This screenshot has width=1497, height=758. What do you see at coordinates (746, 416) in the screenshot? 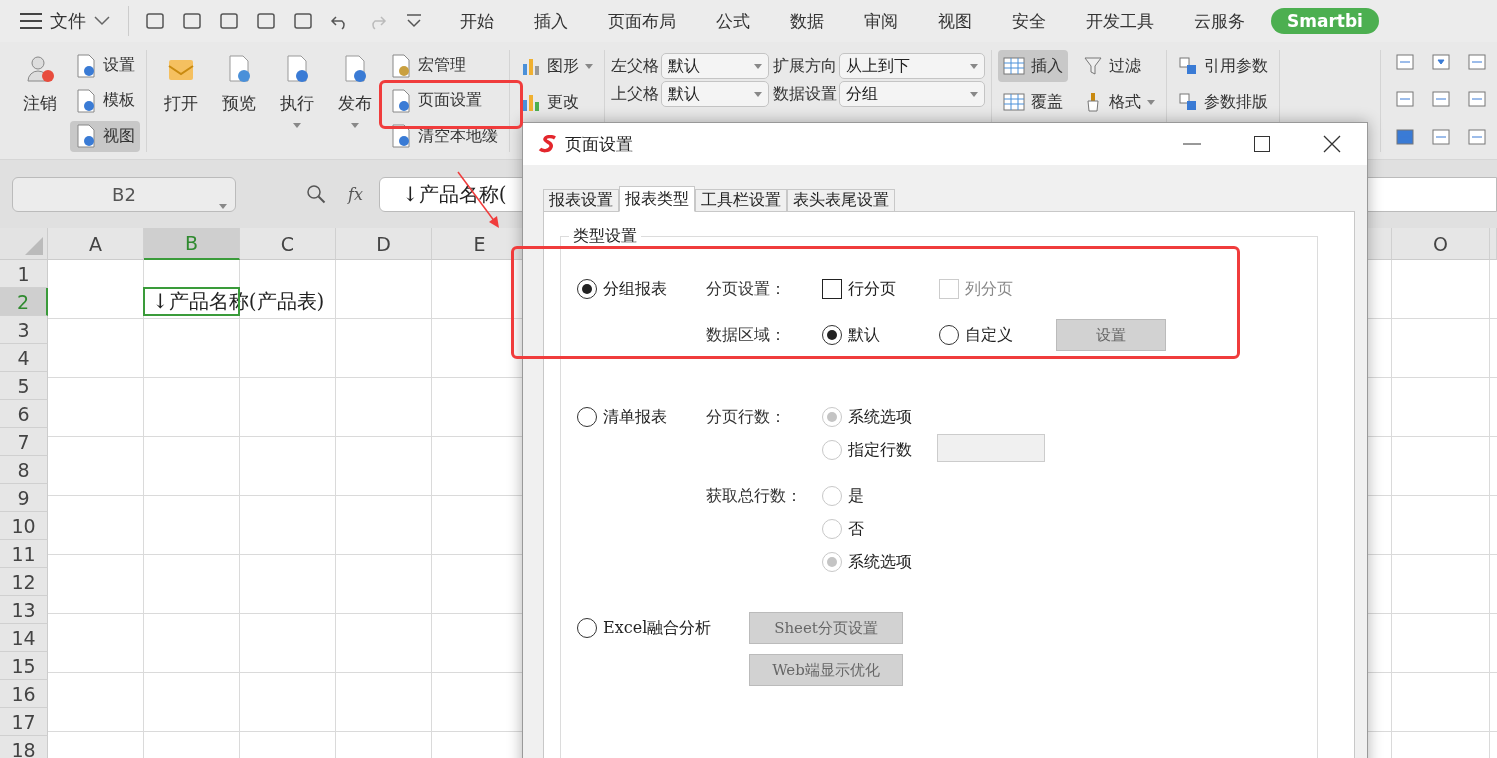
I see `option-label: 分页行数：` at bounding box center [746, 416].